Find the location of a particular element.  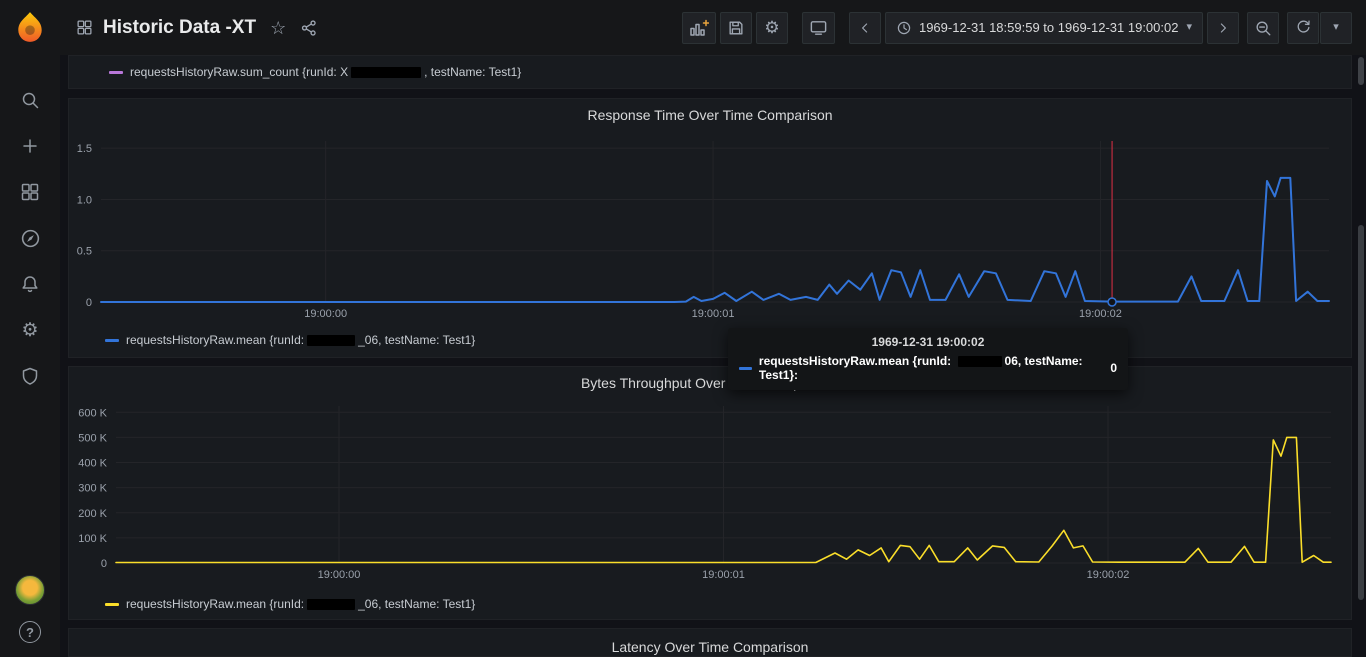

svg-text: 0.5 is located at coordinates (84, 252).